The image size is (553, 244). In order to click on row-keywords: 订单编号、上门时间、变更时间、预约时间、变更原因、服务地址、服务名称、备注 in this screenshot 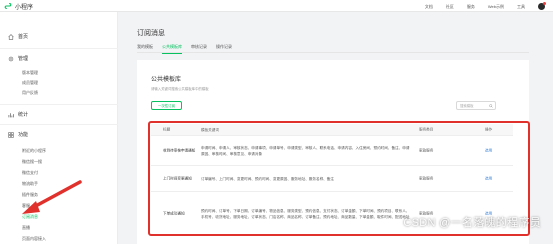, I will do `click(267, 178)`.